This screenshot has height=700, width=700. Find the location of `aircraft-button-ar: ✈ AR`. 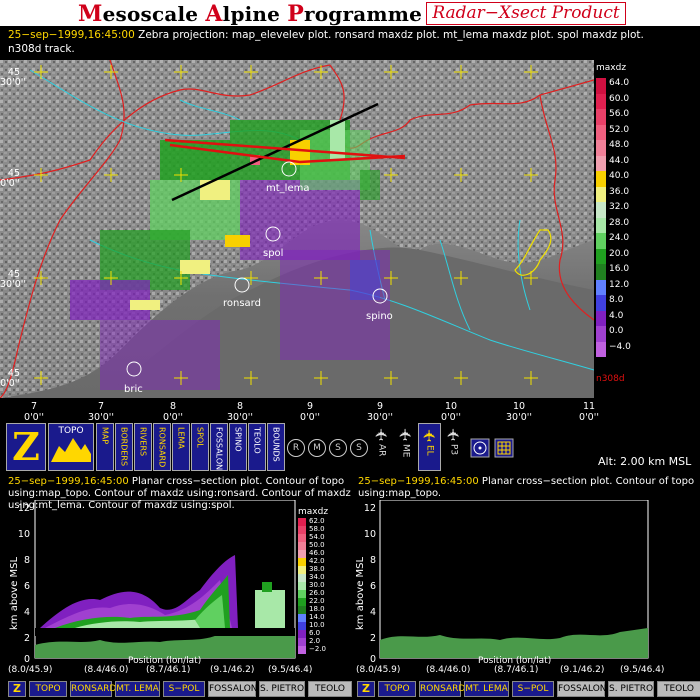

aircraft-button-ar: ✈ AR is located at coordinates (381, 447).